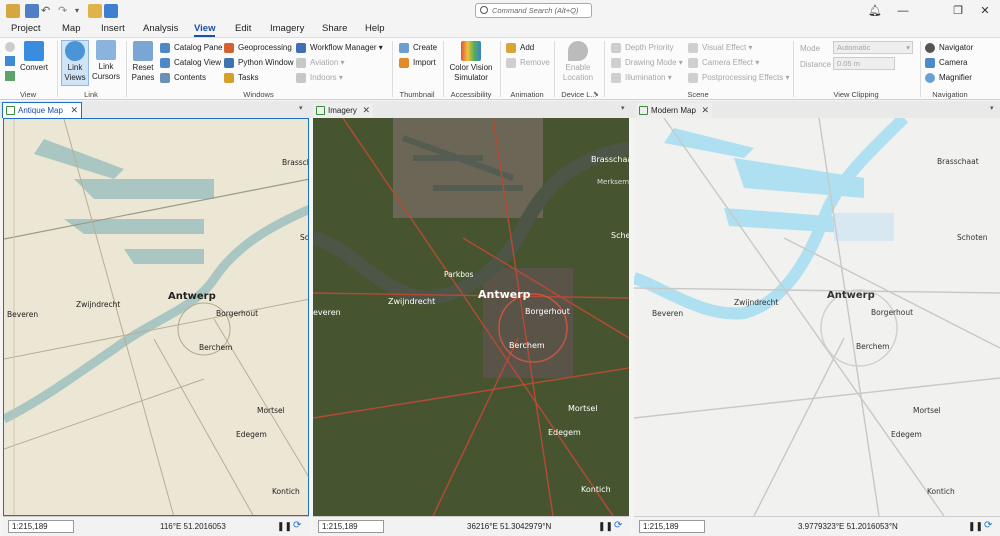  Describe the element at coordinates (404, 63) in the screenshot. I see `import-icon` at that location.